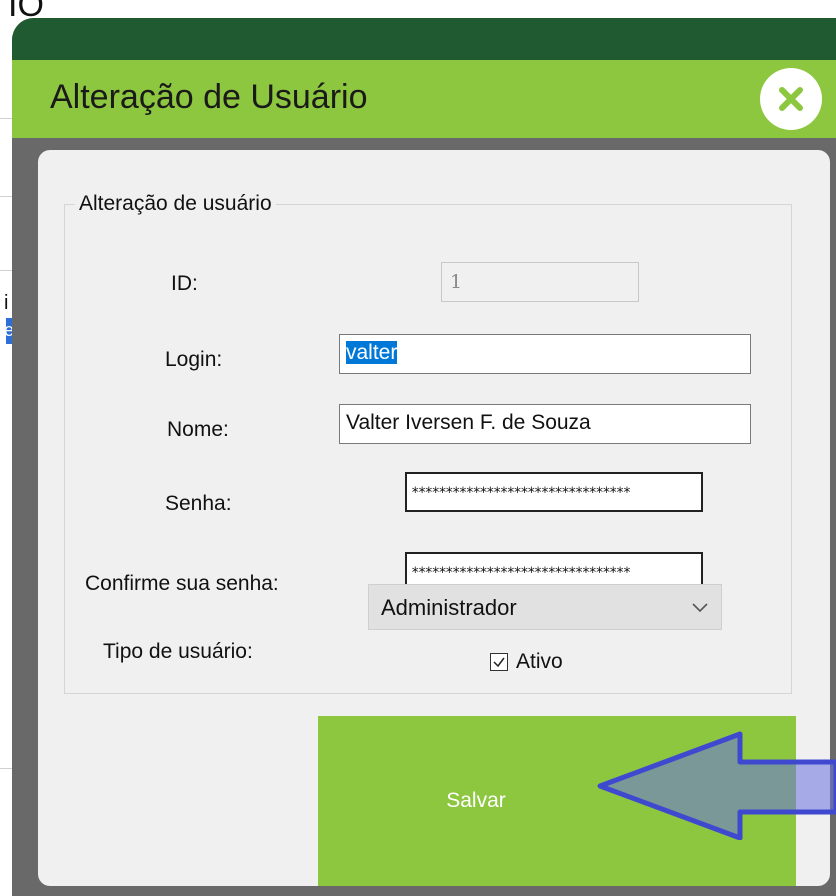 Image resolution: width=836 pixels, height=896 pixels. I want to click on ativo-checkbox: Ativo, so click(526, 662).